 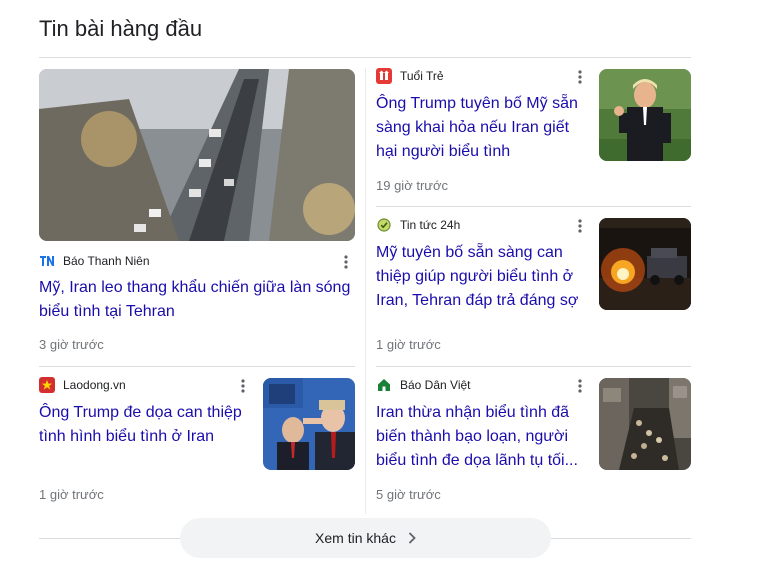 I want to click on thanh-nien-logo-icon, so click(x=47, y=261).